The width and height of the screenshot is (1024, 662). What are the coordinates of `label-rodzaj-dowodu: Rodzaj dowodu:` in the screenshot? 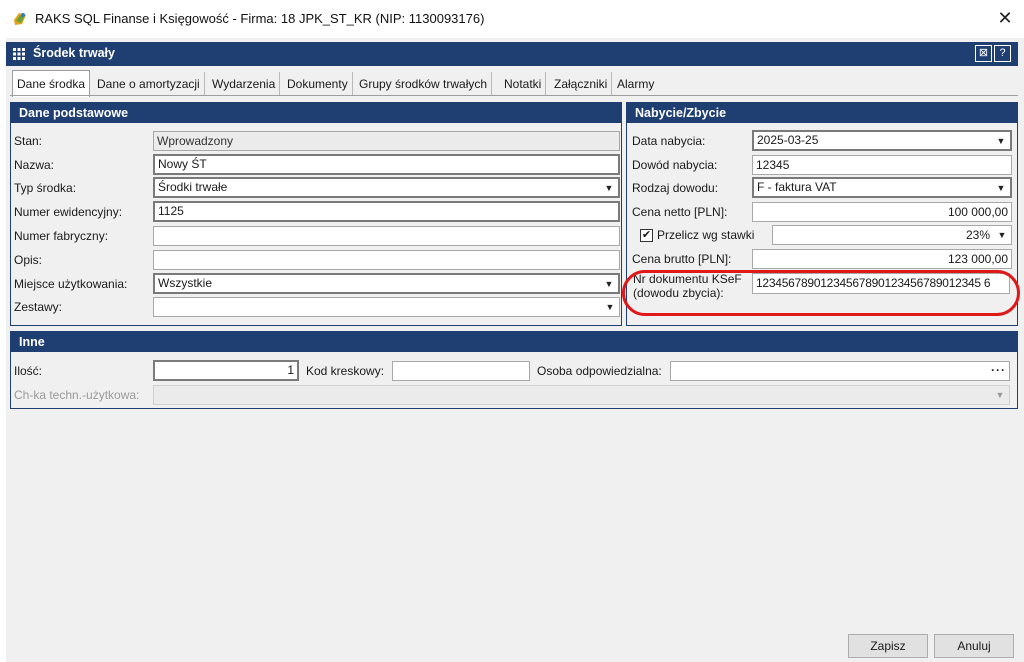 It's located at (675, 188).